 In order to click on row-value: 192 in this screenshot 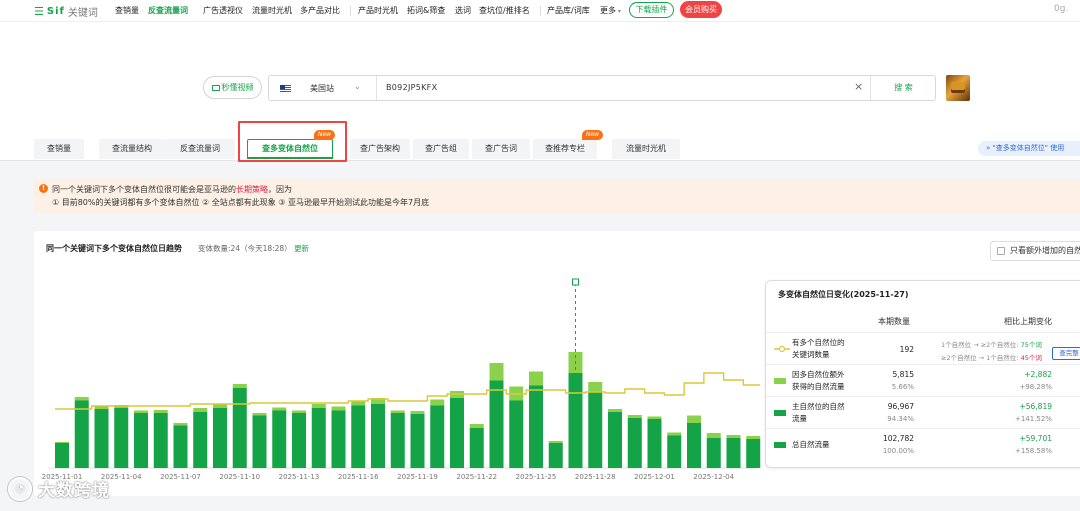, I will do `click(906, 349)`.